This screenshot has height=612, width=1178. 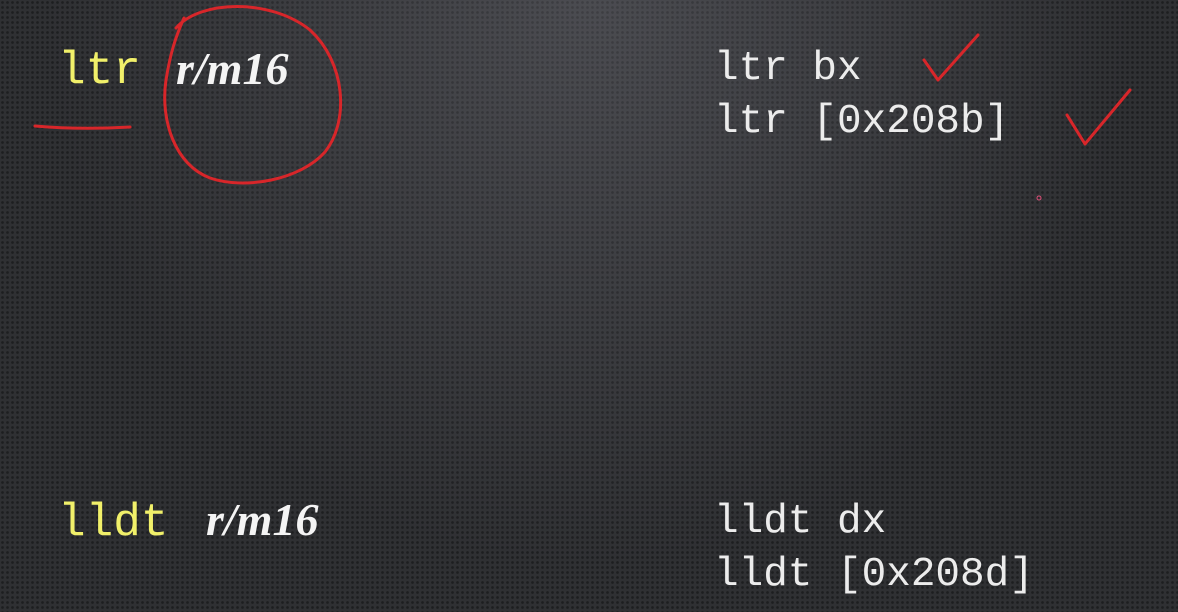 What do you see at coordinates (951, 57) in the screenshot?
I see `checkmark-1-icon` at bounding box center [951, 57].